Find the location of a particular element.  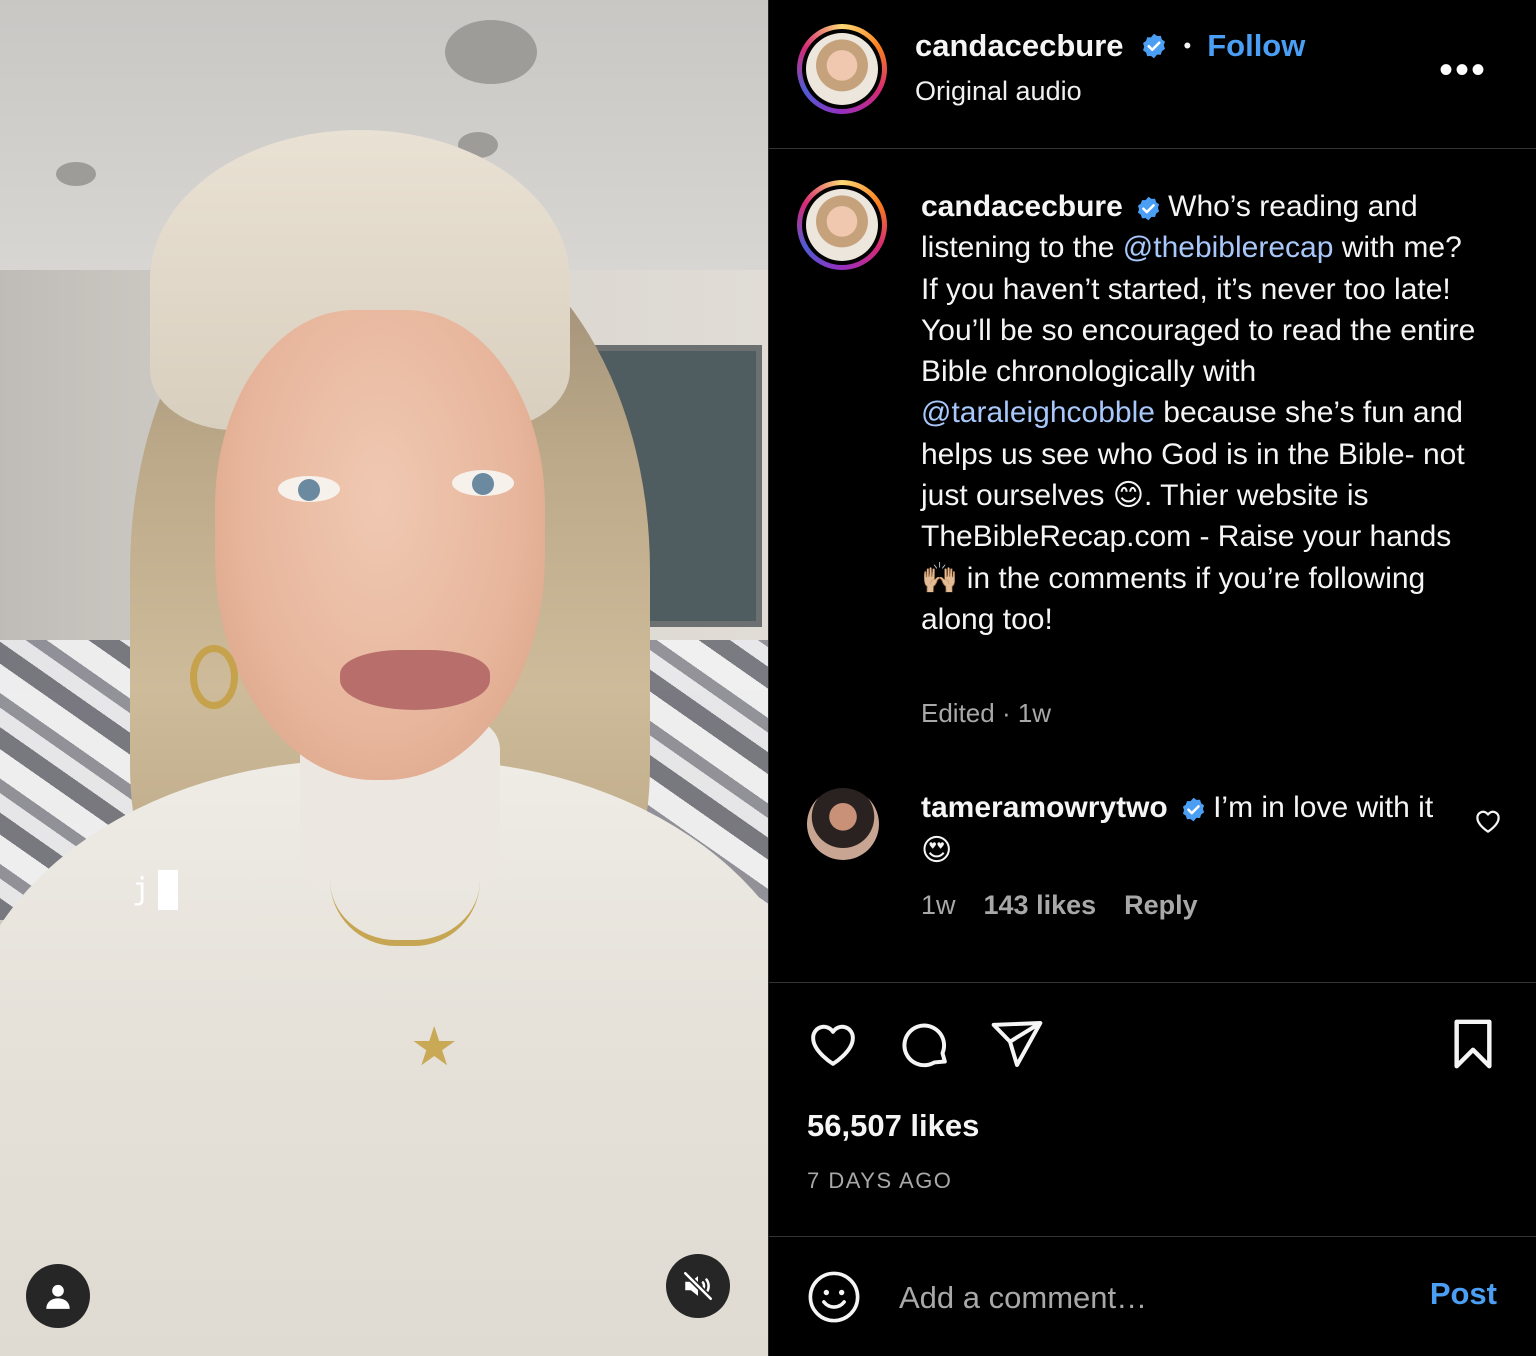

audio-label: Original audio is located at coordinates (998, 91).